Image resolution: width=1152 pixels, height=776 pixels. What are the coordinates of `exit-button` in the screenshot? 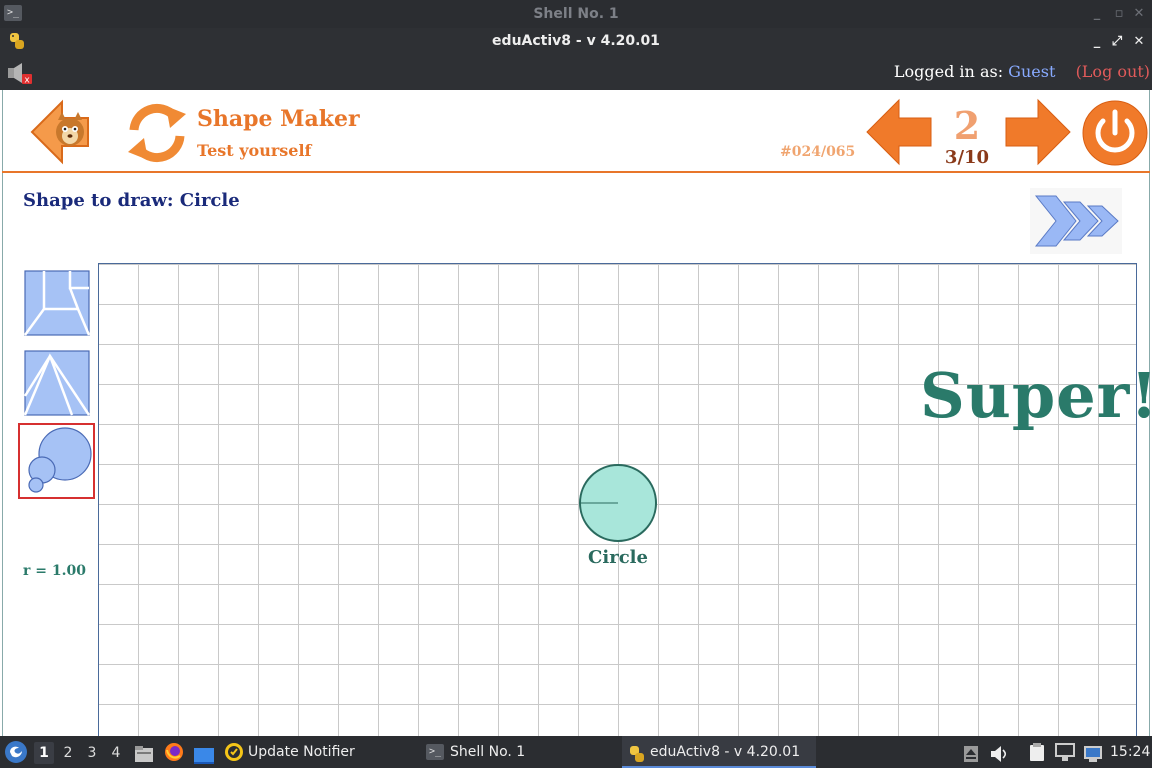 It's located at (1115, 133).